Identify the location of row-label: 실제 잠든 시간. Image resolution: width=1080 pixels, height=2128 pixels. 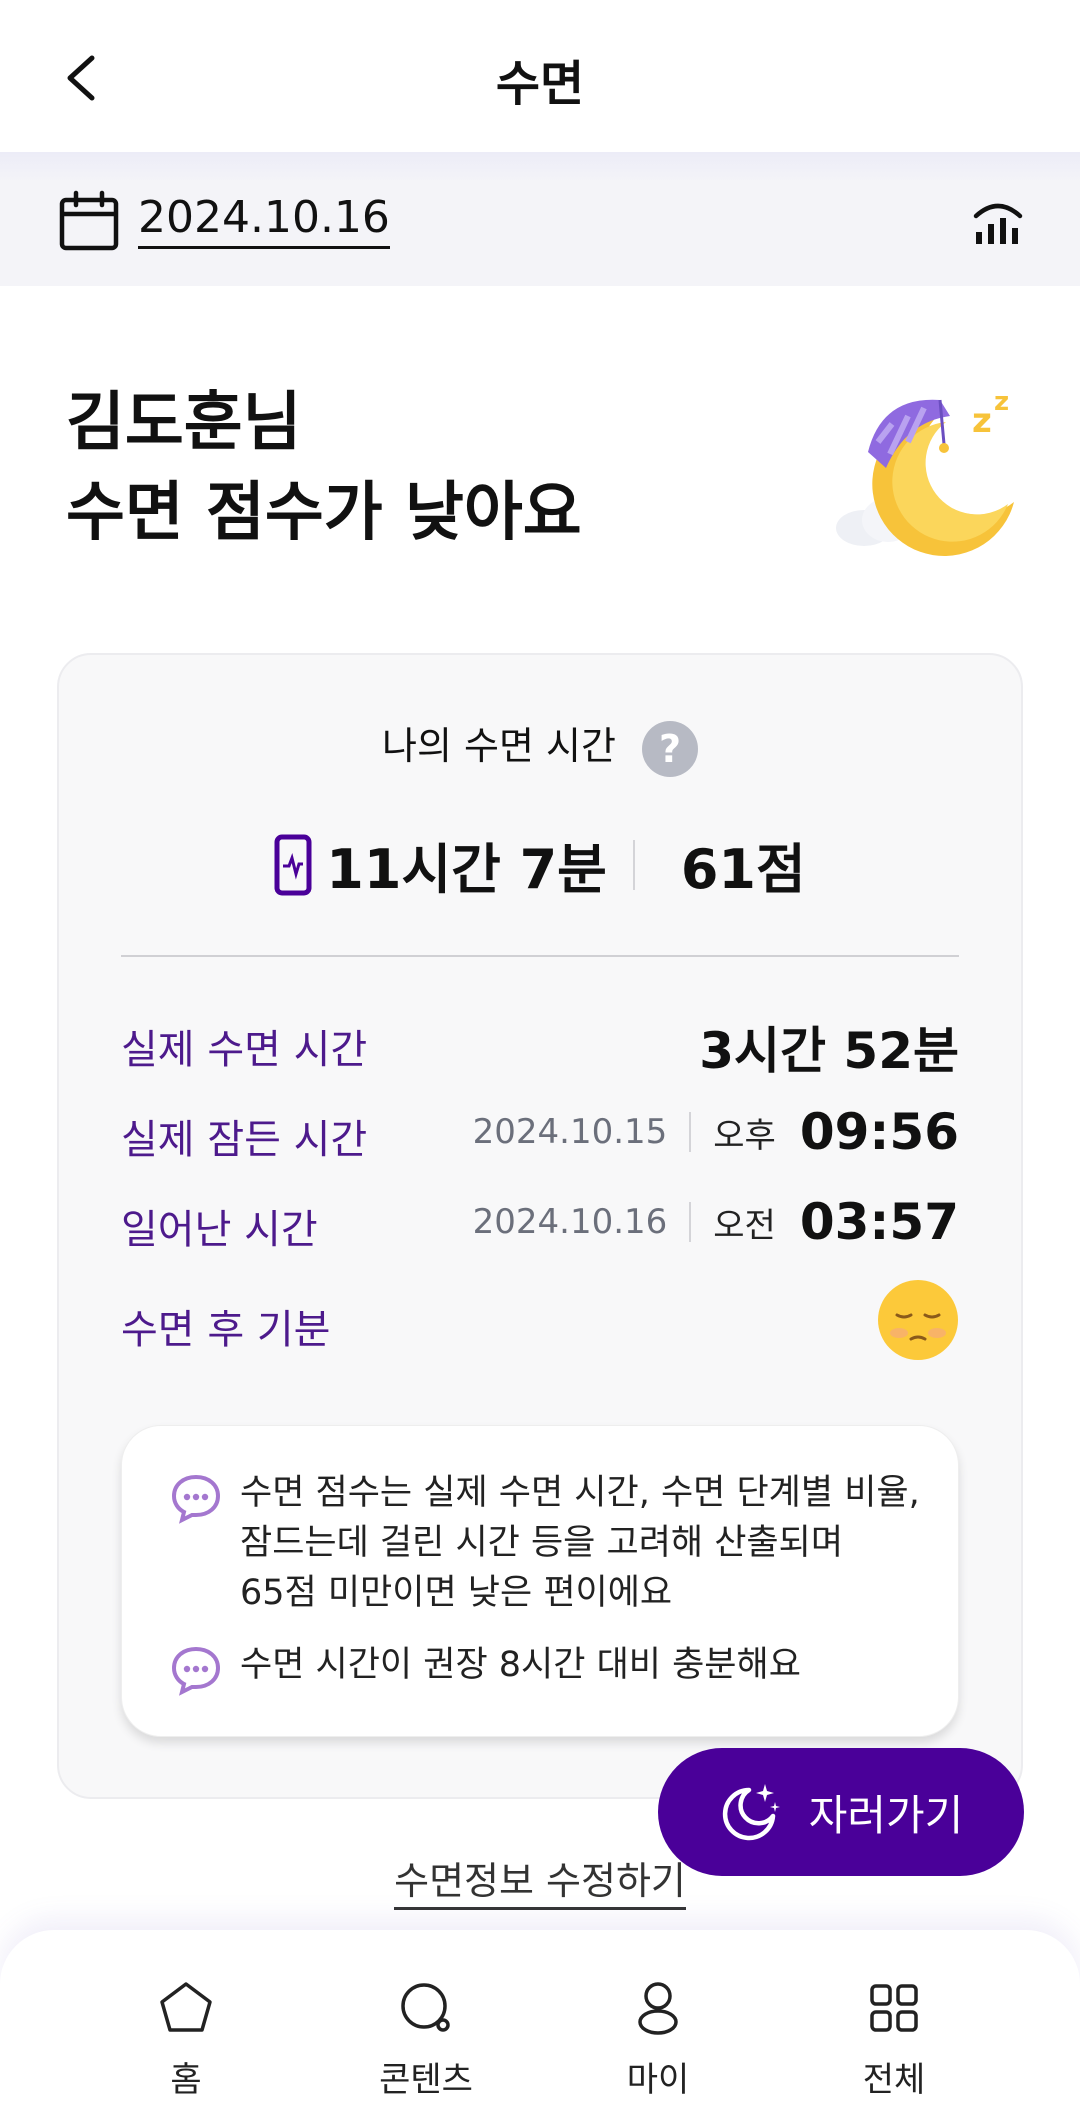
(244, 1140).